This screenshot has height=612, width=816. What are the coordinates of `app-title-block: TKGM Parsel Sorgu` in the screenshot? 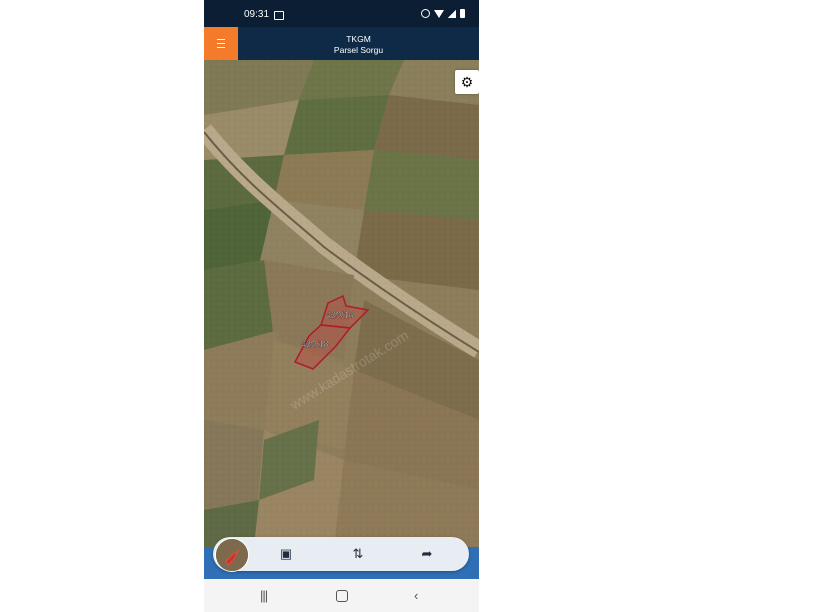 It's located at (358, 45).